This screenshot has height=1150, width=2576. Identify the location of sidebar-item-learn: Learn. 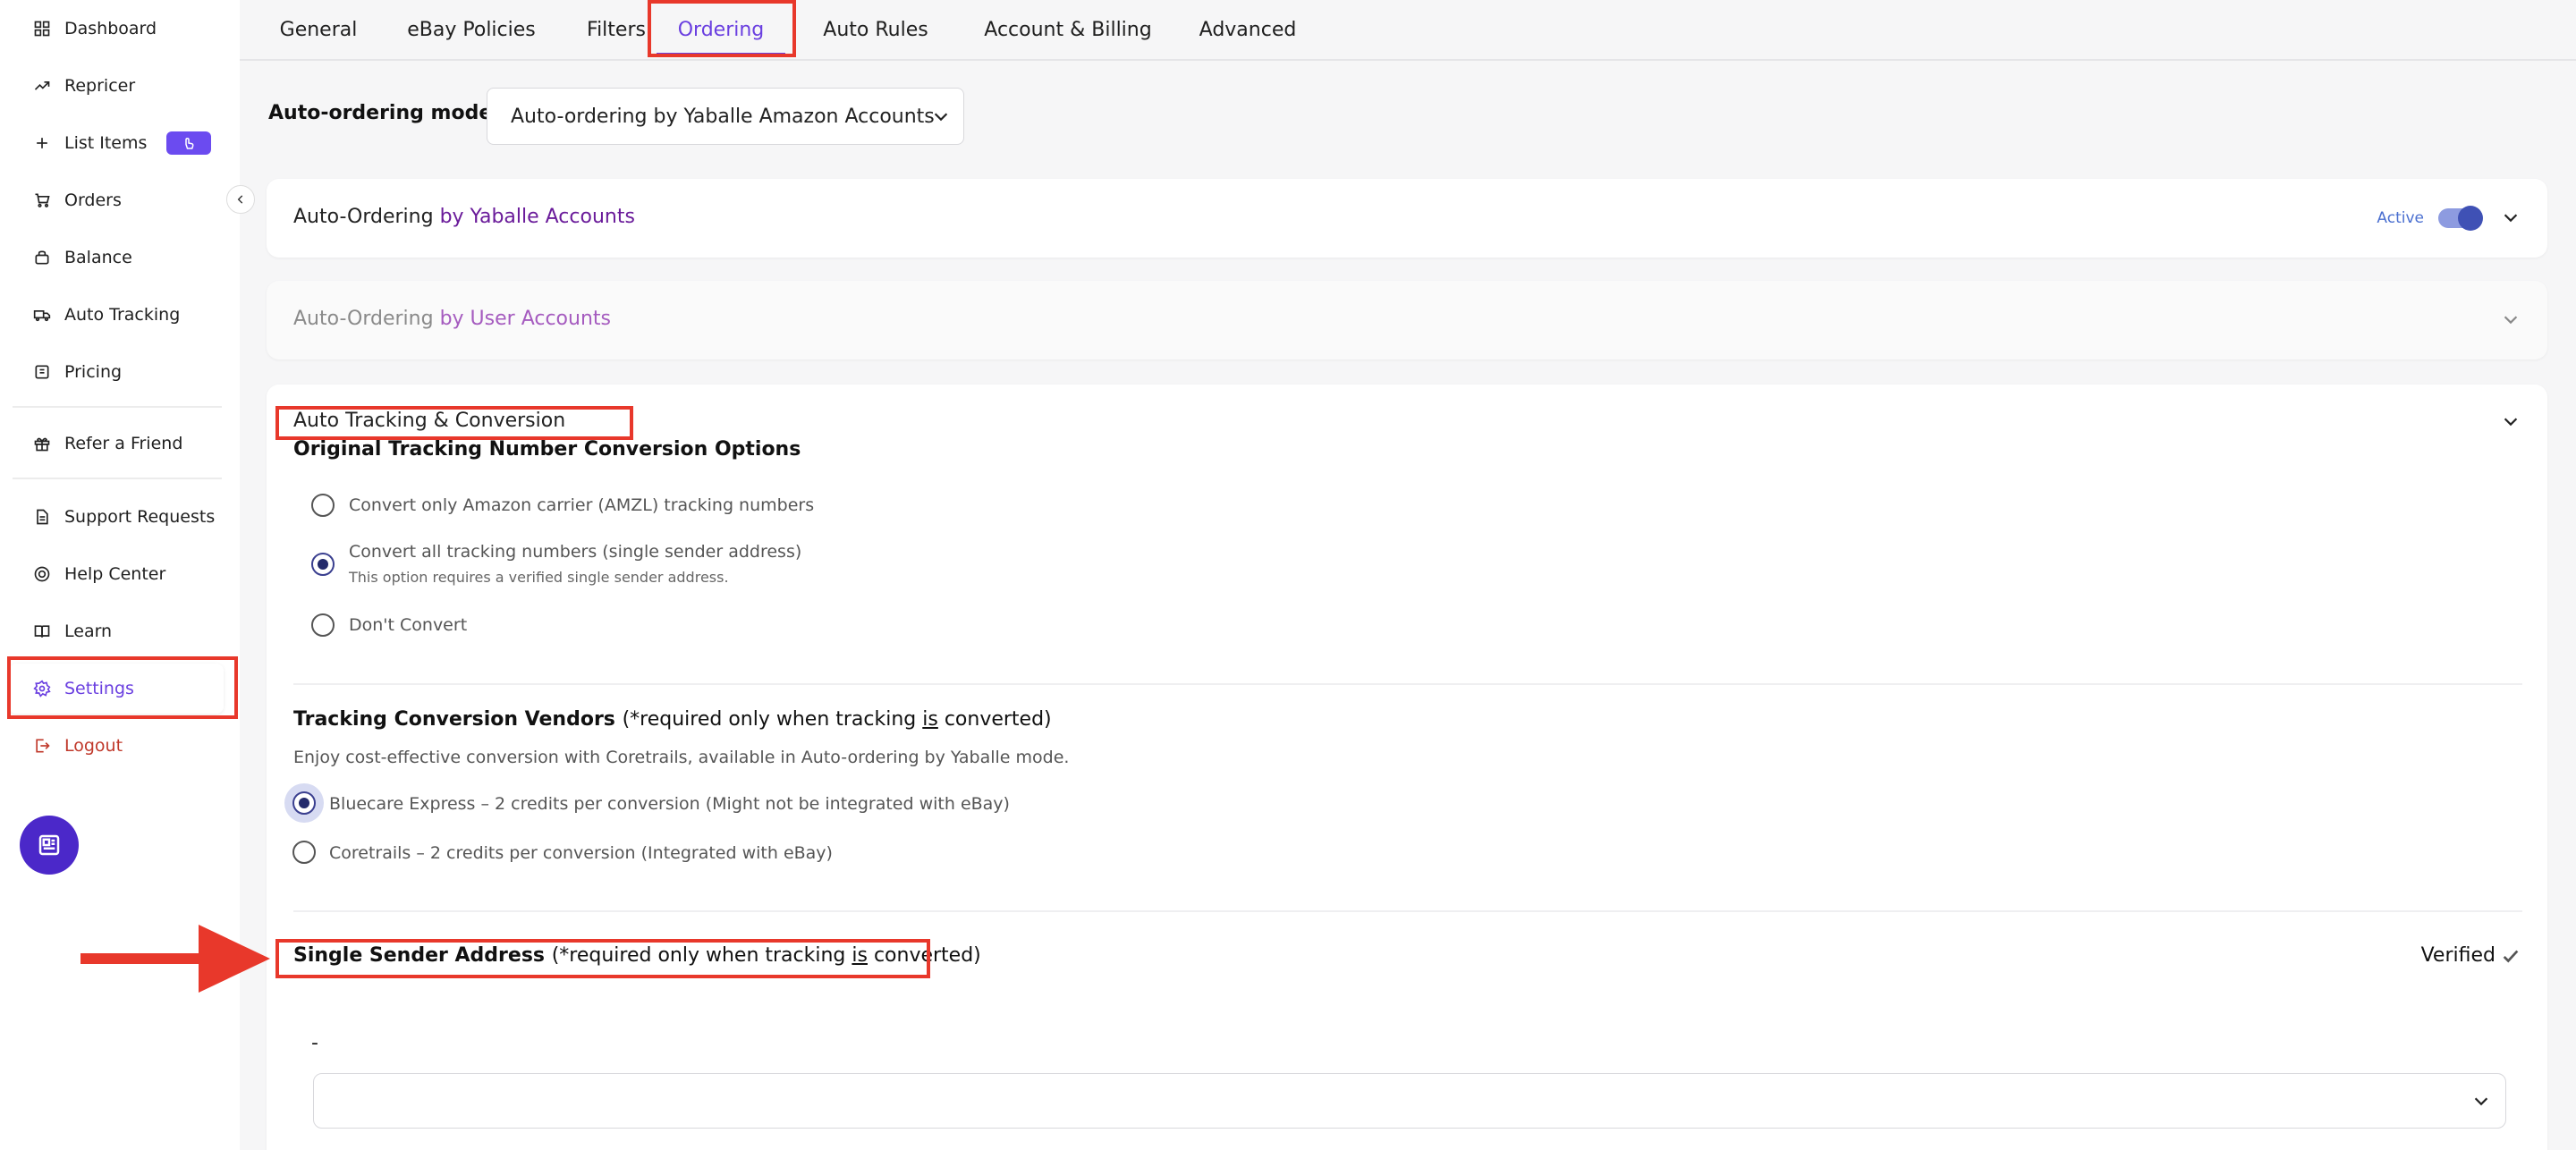
(116, 631).